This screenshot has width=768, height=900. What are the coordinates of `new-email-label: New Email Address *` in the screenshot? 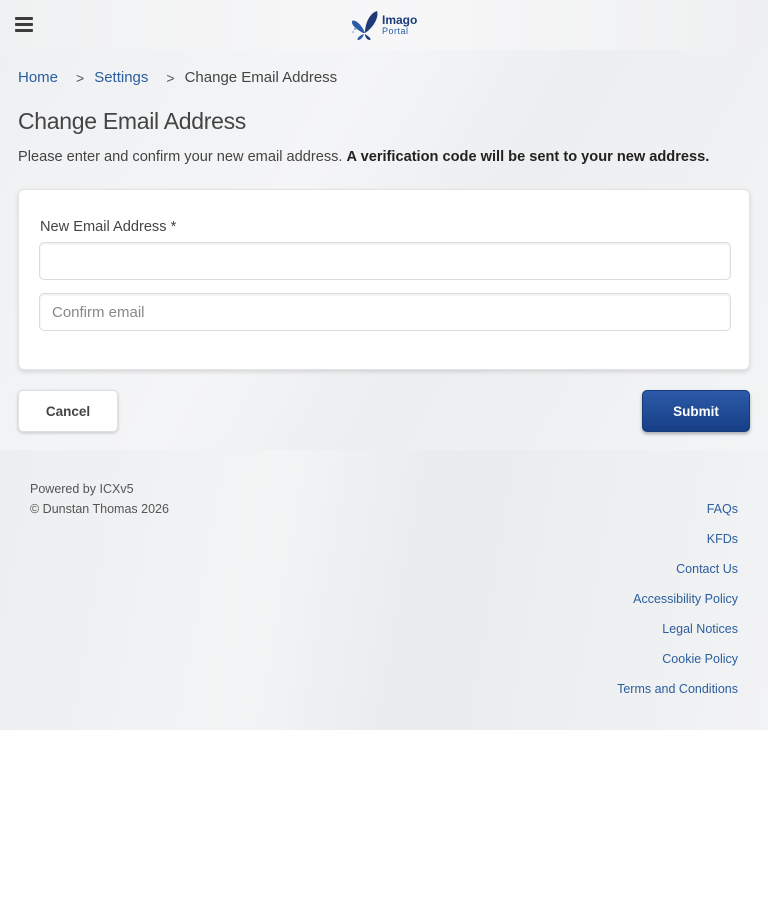 It's located at (108, 227).